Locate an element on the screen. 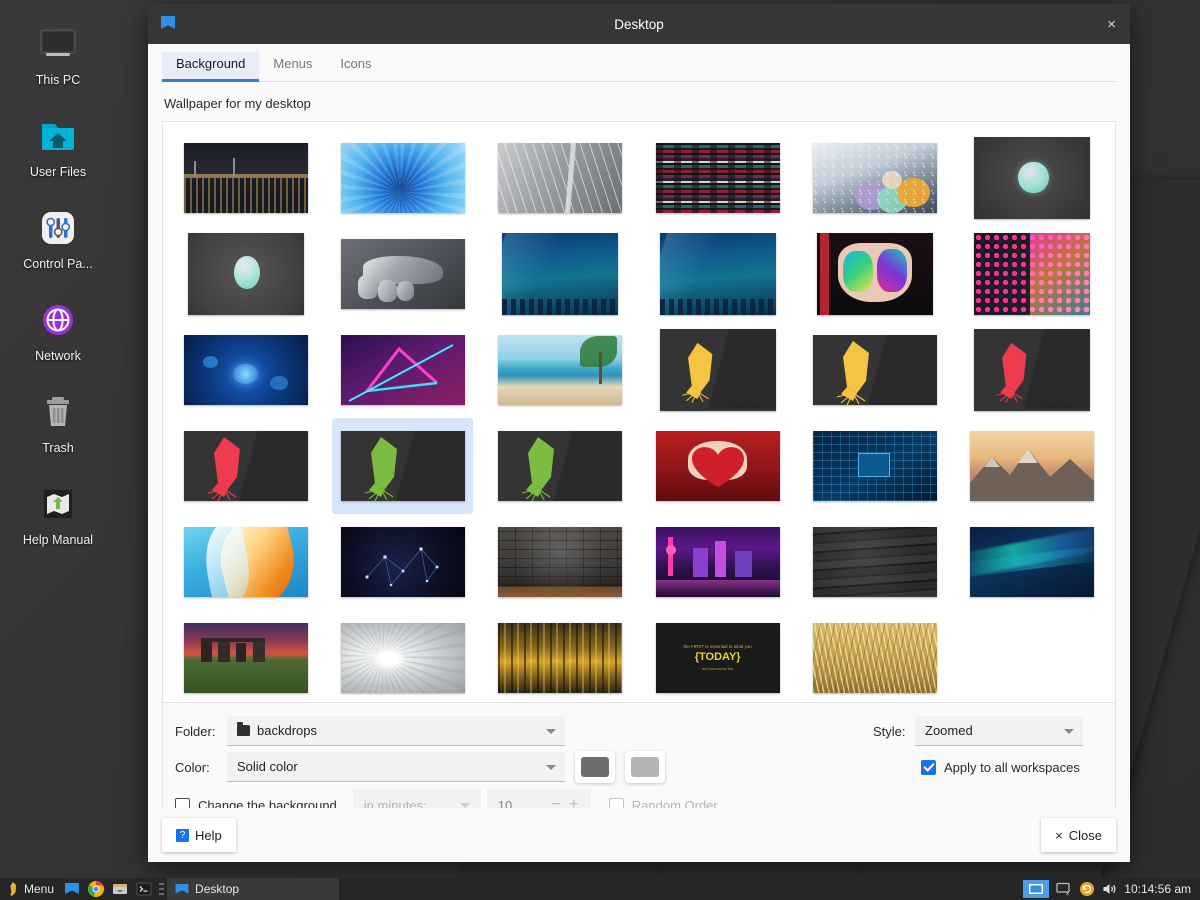  wallpaper-thumbnail-bay-bridge-night is located at coordinates (245, 178).